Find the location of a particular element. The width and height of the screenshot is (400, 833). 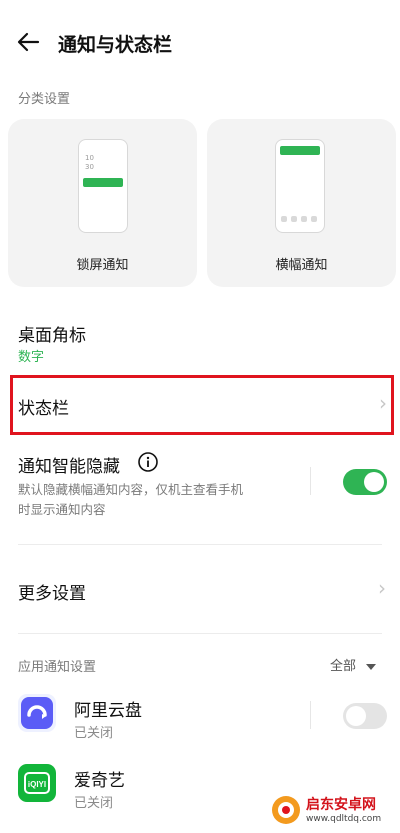

watermark-url: www.qdltdq.com is located at coordinates (344, 819).